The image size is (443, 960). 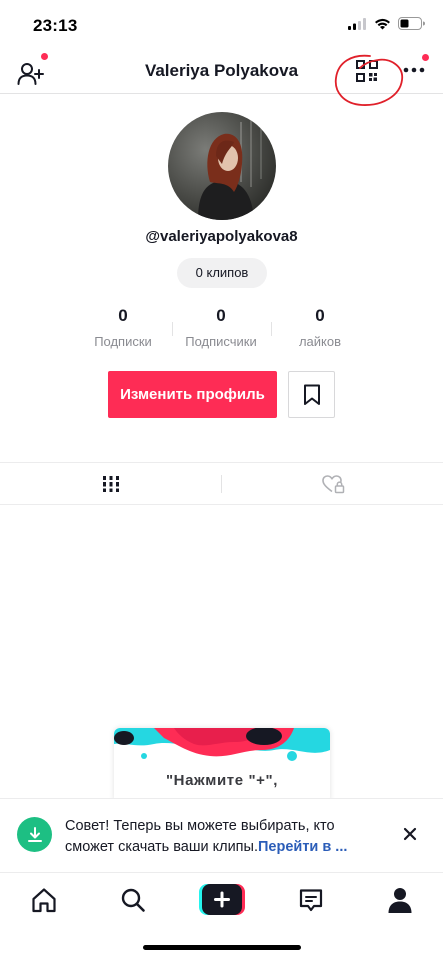 I want to click on bottom-navigation, so click(x=221, y=899).